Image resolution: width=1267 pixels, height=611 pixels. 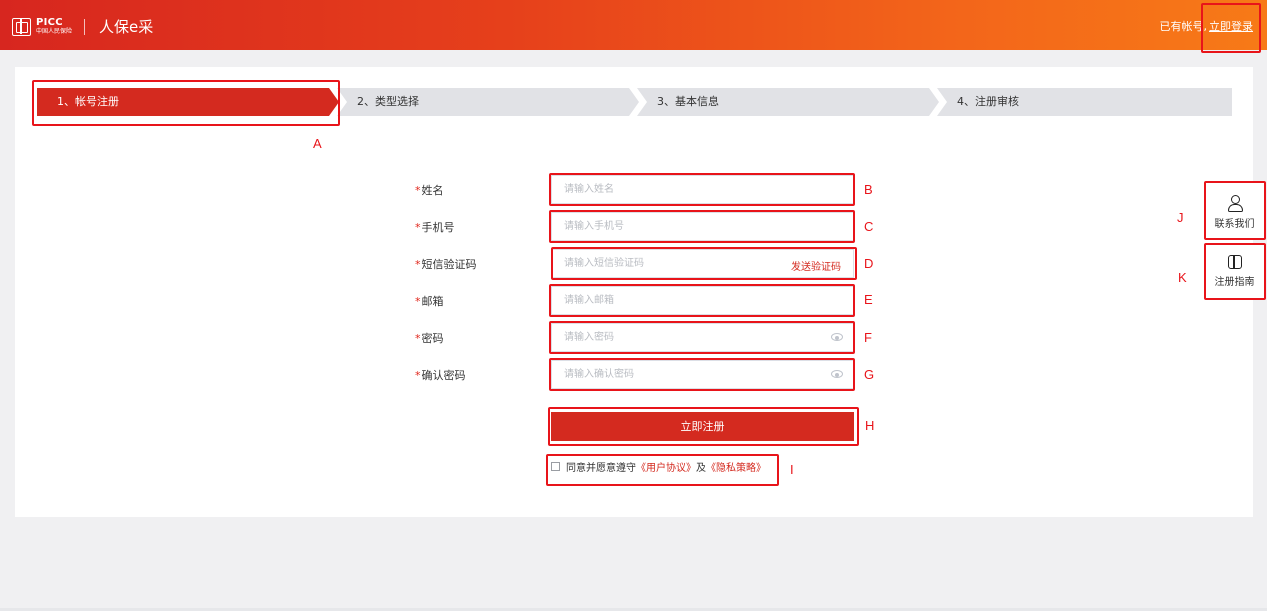 I want to click on confirm-password-field-wrapper, so click(x=702, y=374).